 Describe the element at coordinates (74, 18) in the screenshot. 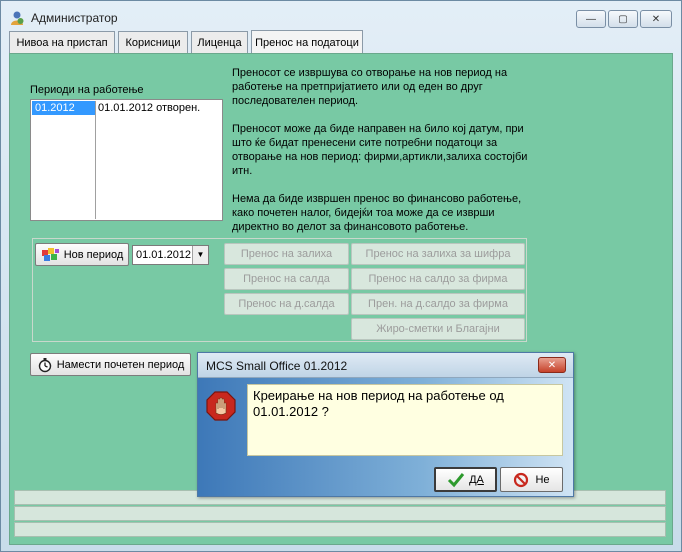

I see `window-title: Администратор` at that location.